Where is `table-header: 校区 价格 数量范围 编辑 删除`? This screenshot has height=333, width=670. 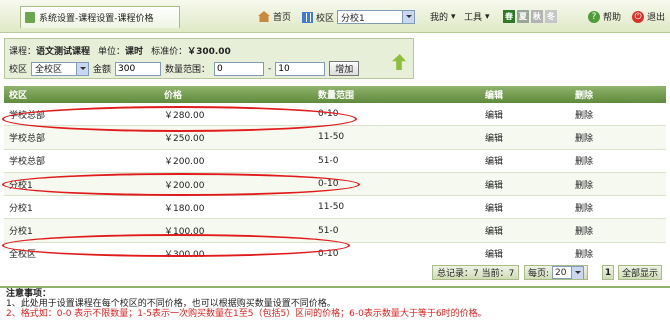
table-header: 校区 价格 数量范围 编辑 删除 is located at coordinates (335, 94).